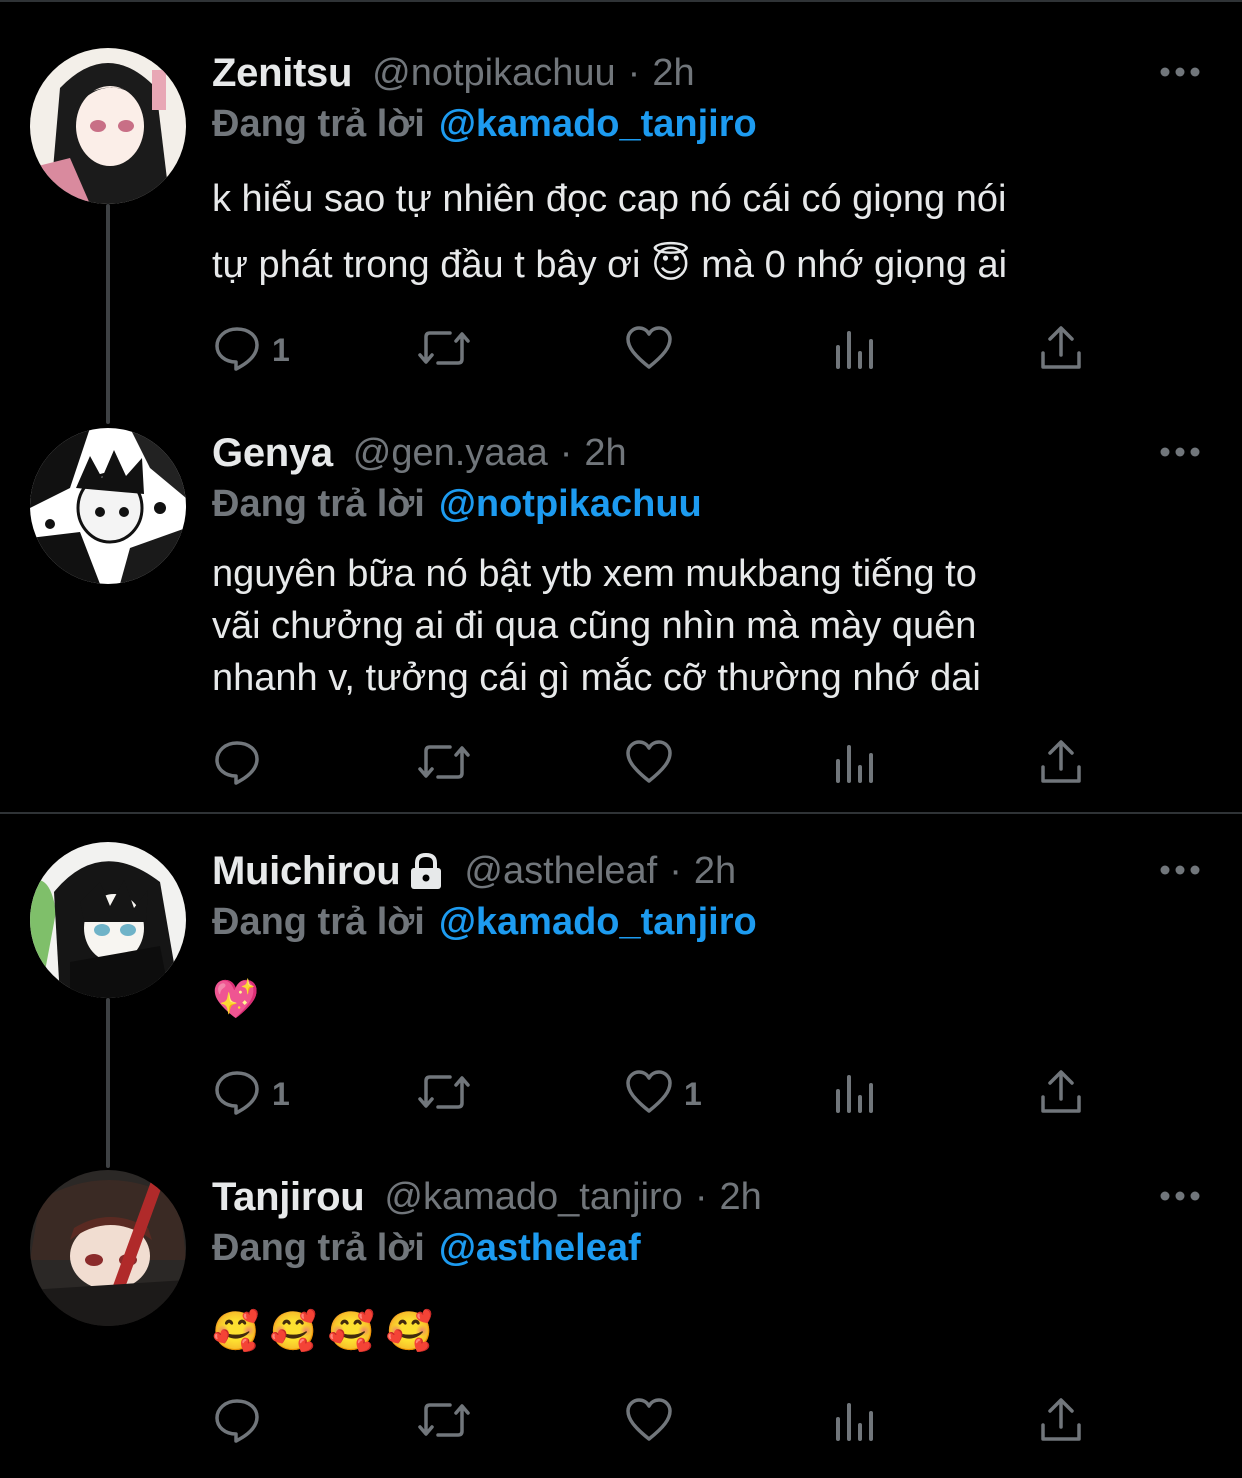 This screenshot has height=1478, width=1242. What do you see at coordinates (322, 1332) in the screenshot?
I see `tweet-text-line: 🥰 🥰 🥰 🥰` at bounding box center [322, 1332].